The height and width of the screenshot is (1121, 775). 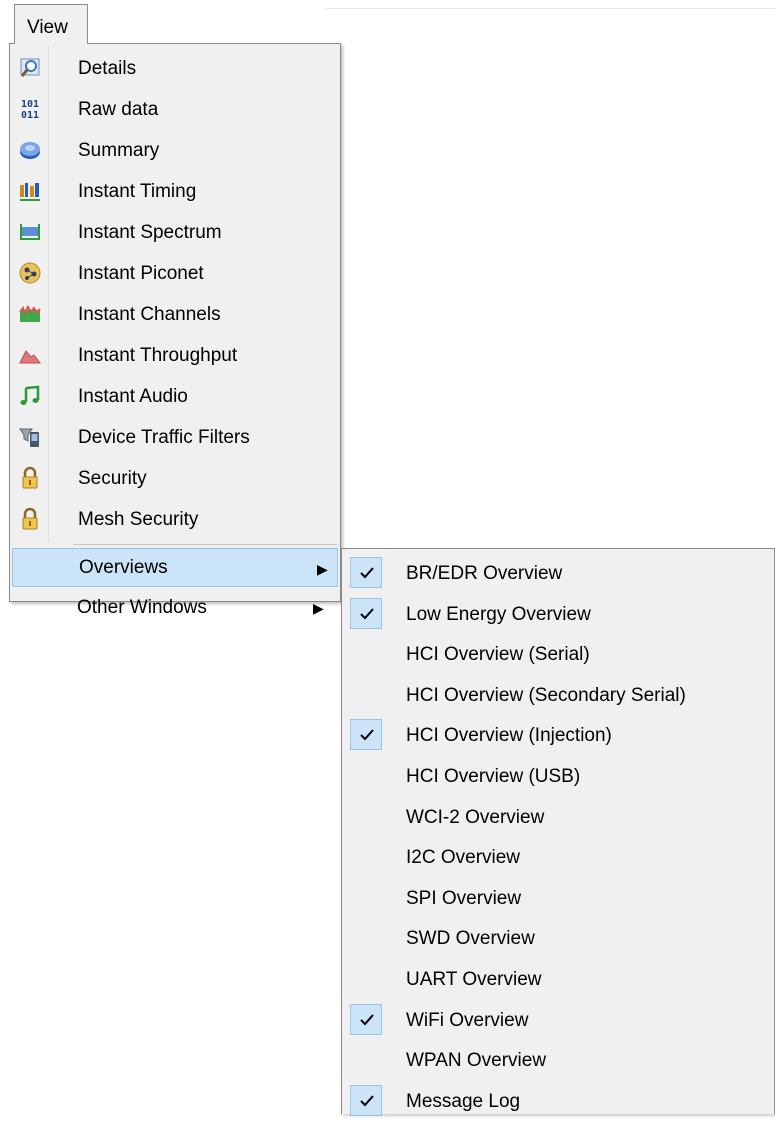 What do you see at coordinates (474, 979) in the screenshot?
I see `overview-item-label: UART Overview` at bounding box center [474, 979].